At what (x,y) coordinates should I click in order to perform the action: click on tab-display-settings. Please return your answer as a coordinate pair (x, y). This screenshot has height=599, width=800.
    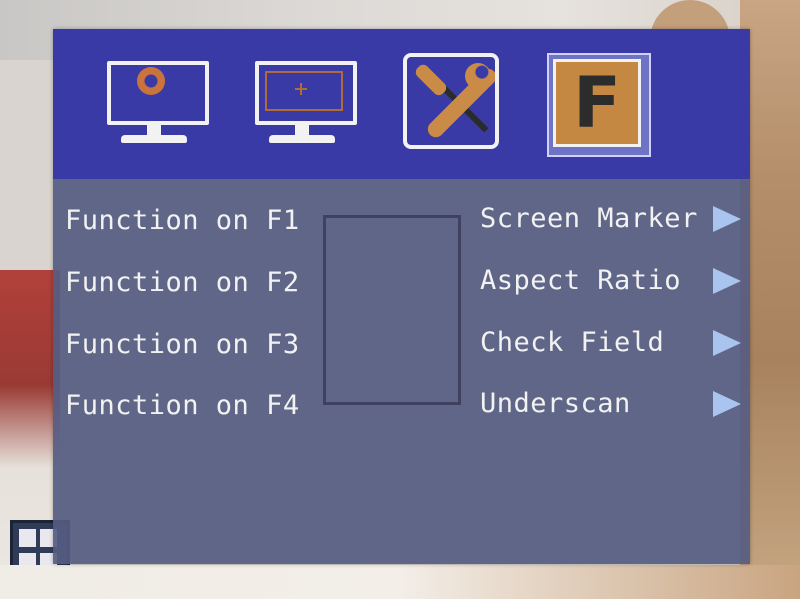
    Looking at the image, I should click on (304, 105).